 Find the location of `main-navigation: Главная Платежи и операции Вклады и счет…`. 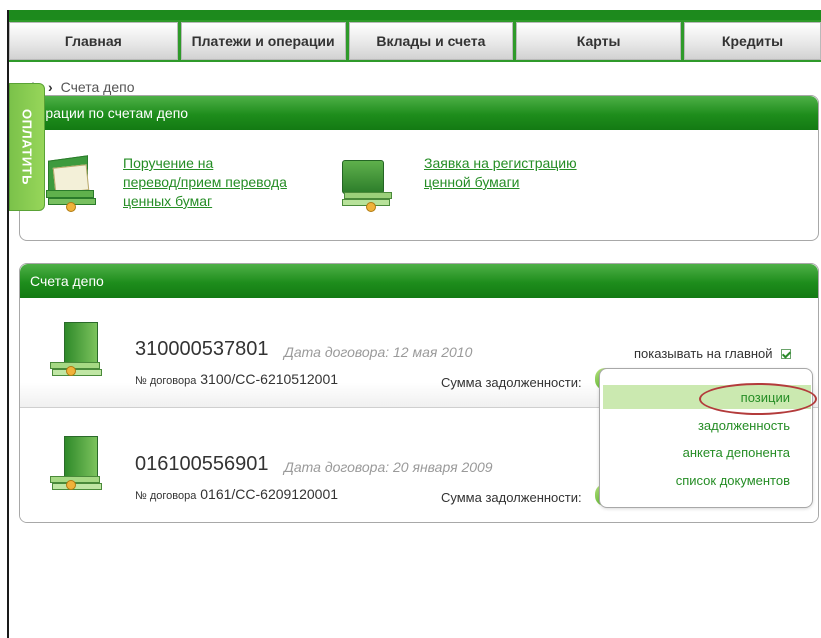

main-navigation: Главная Платежи и операции Вклады и счет… is located at coordinates (415, 41).